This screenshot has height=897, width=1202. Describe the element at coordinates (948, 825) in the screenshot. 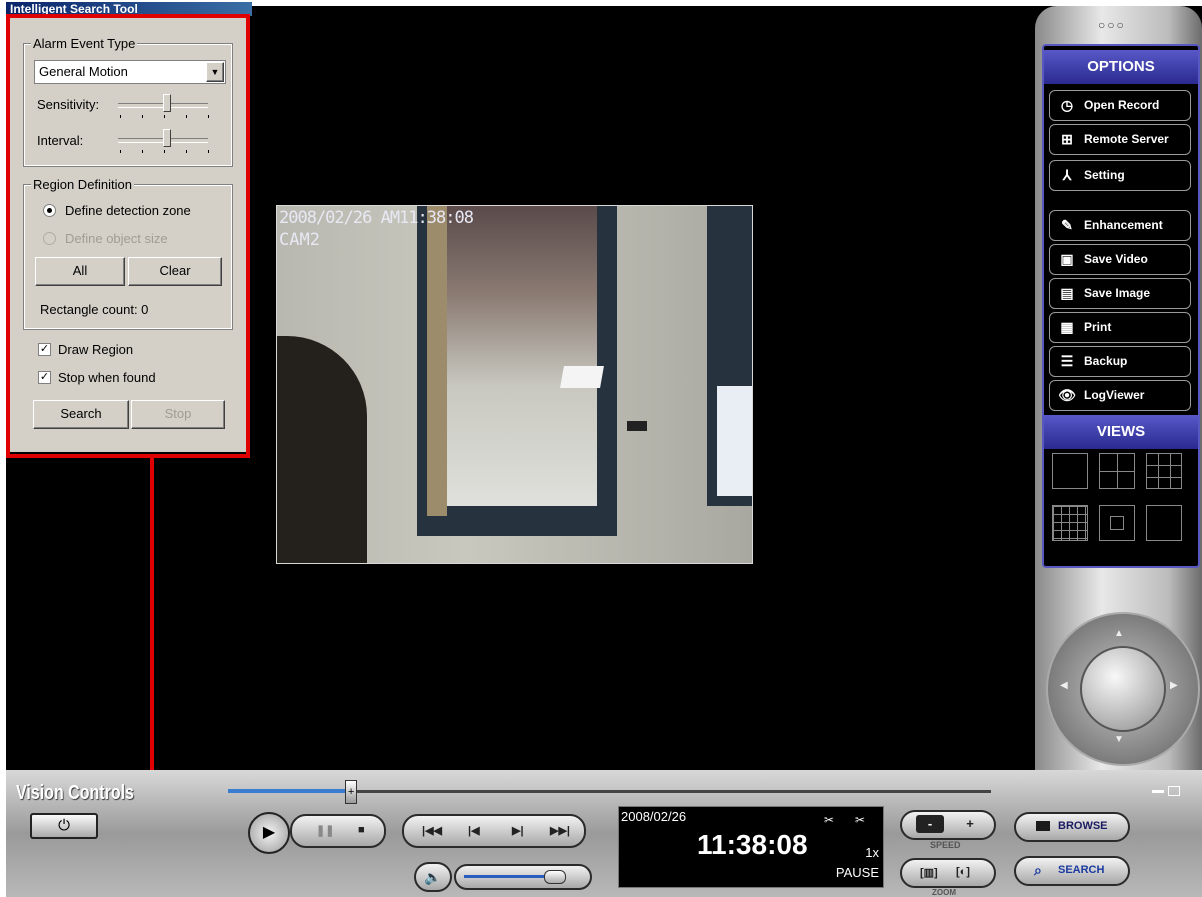

I see `speed-control: - +` at that location.